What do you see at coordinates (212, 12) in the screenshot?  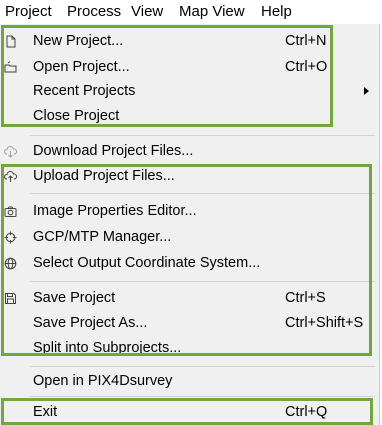 I see `menu-map-view: Map View` at bounding box center [212, 12].